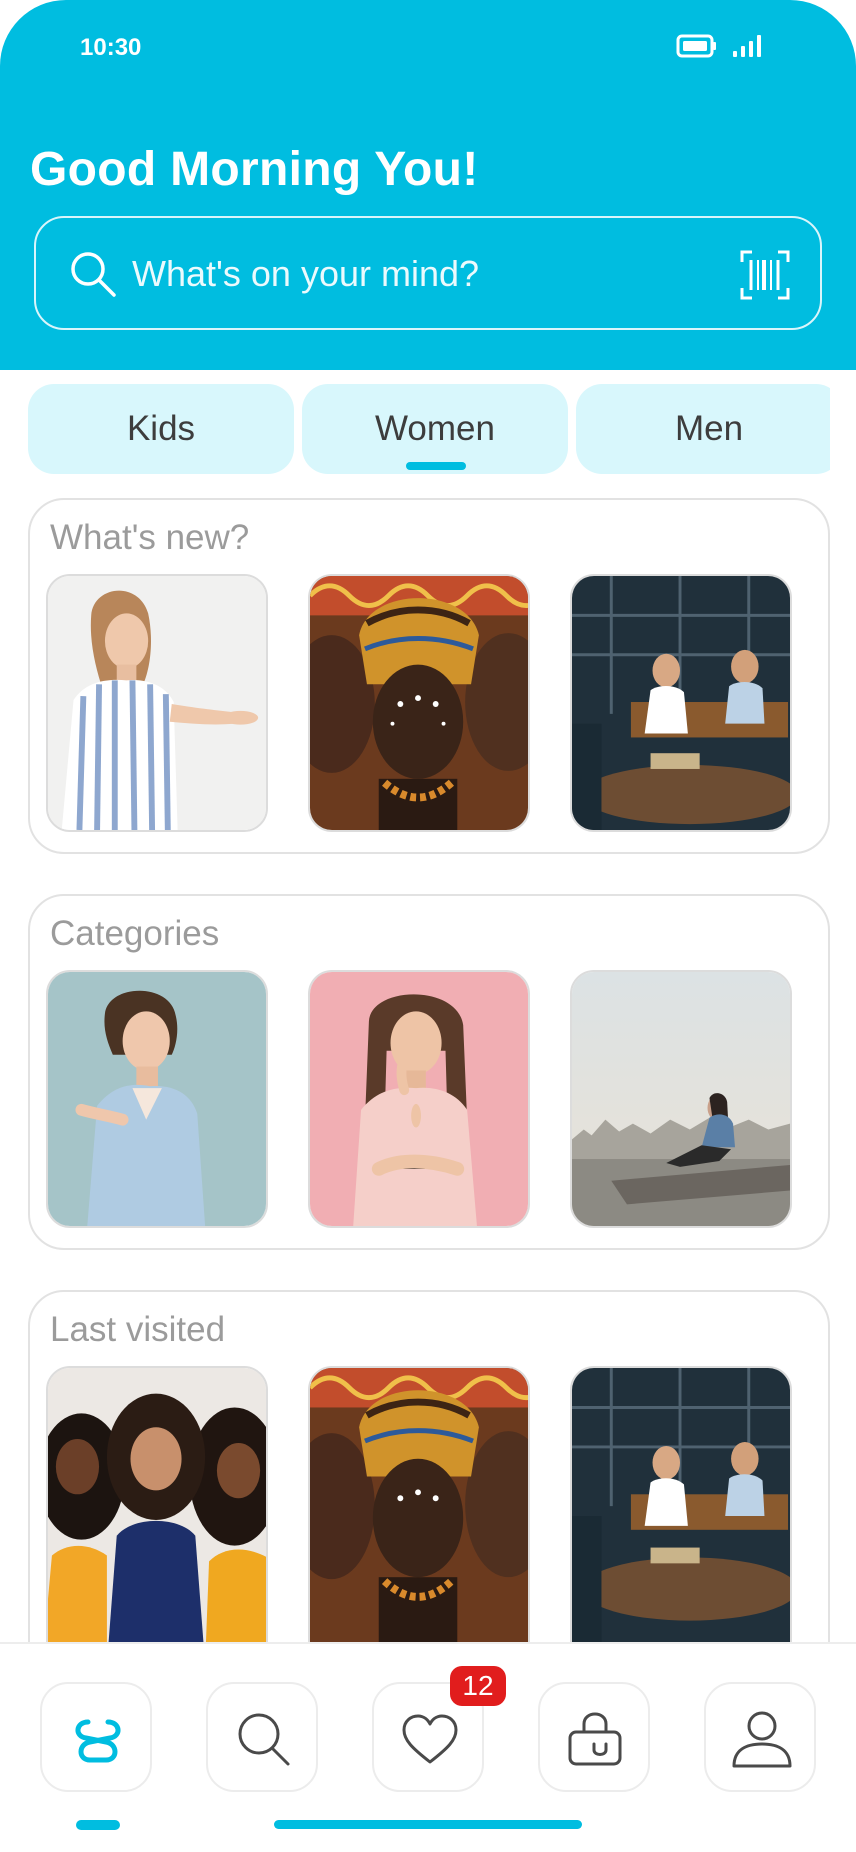 The width and height of the screenshot is (856, 1852). Describe the element at coordinates (150, 537) in the screenshot. I see `section-title: What's new?` at that location.